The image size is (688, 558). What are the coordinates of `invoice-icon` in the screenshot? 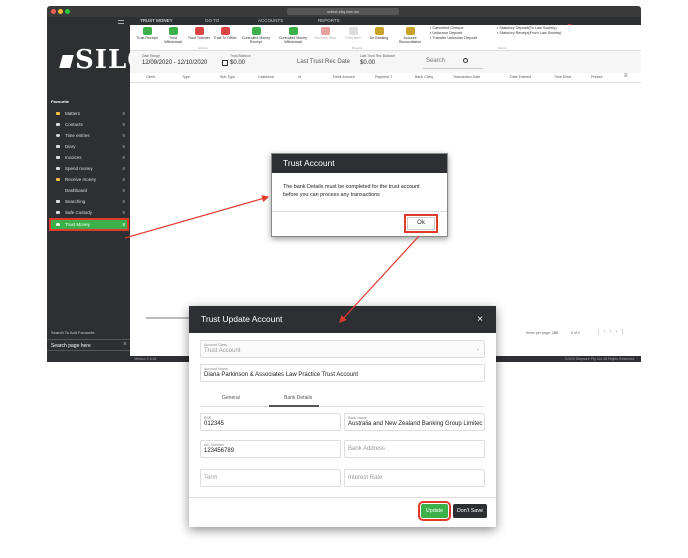 It's located at (58, 157).